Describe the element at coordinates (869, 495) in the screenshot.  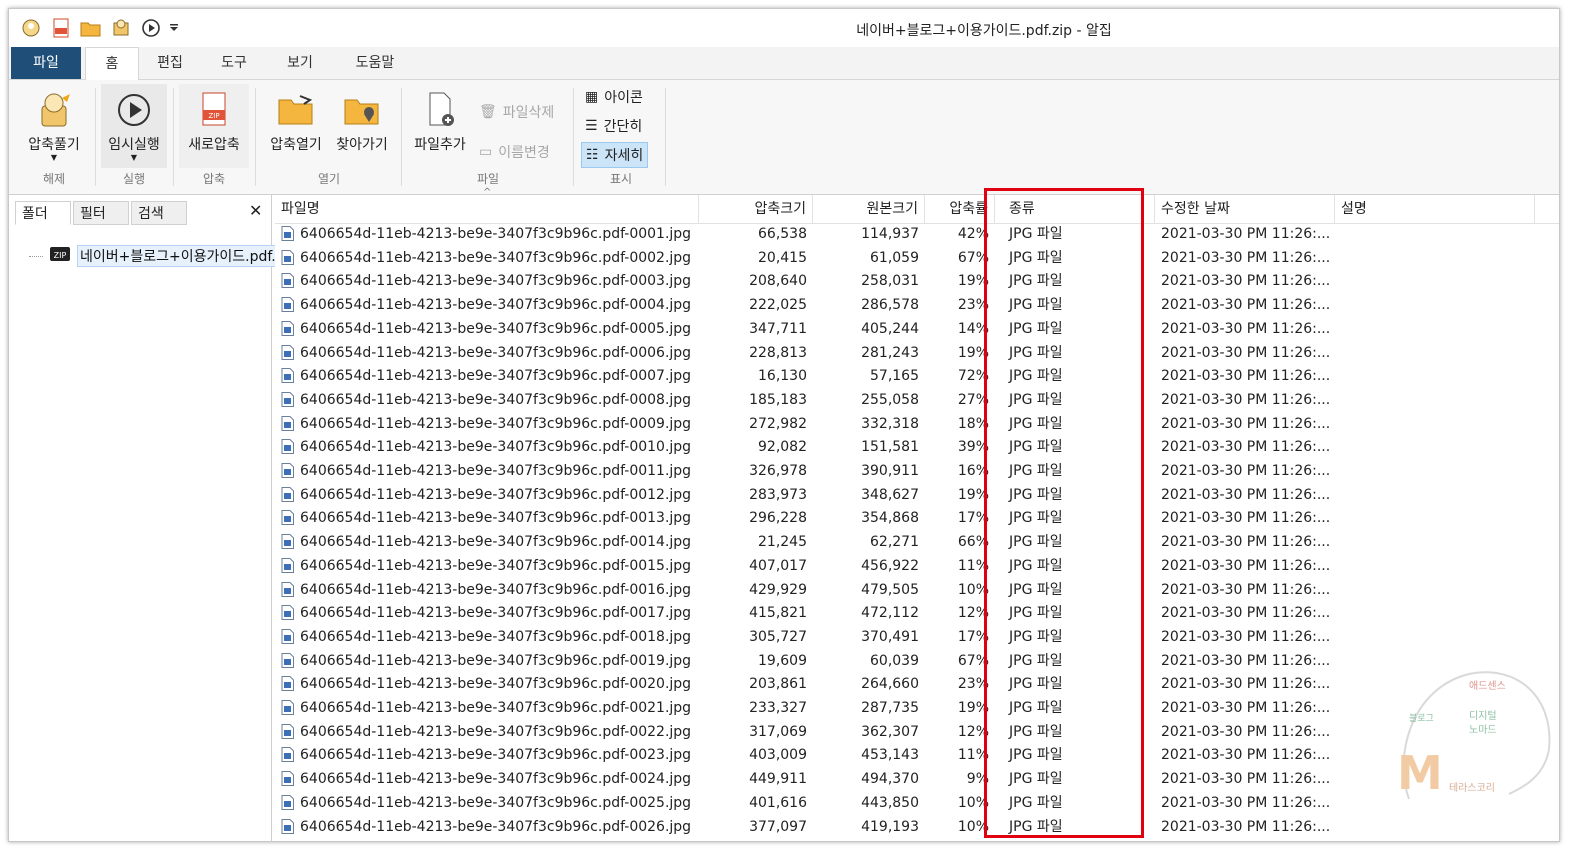
I see `original-size-cell: 348,627` at that location.